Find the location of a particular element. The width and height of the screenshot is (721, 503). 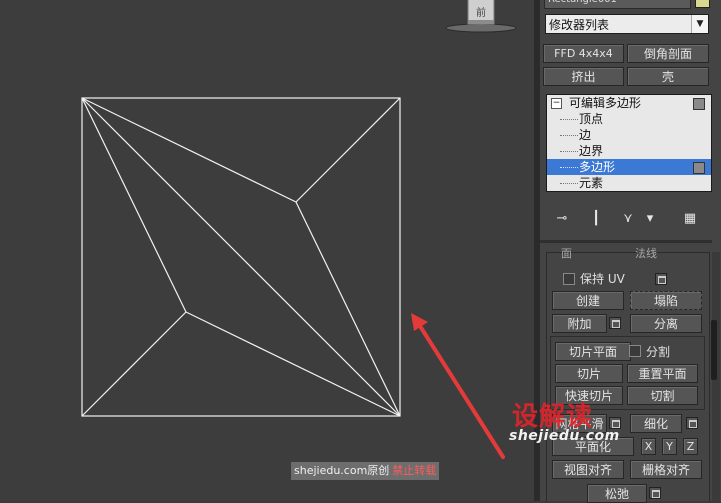

modifier-list-dropdown: 修改器列表 ▼ is located at coordinates (627, 24).